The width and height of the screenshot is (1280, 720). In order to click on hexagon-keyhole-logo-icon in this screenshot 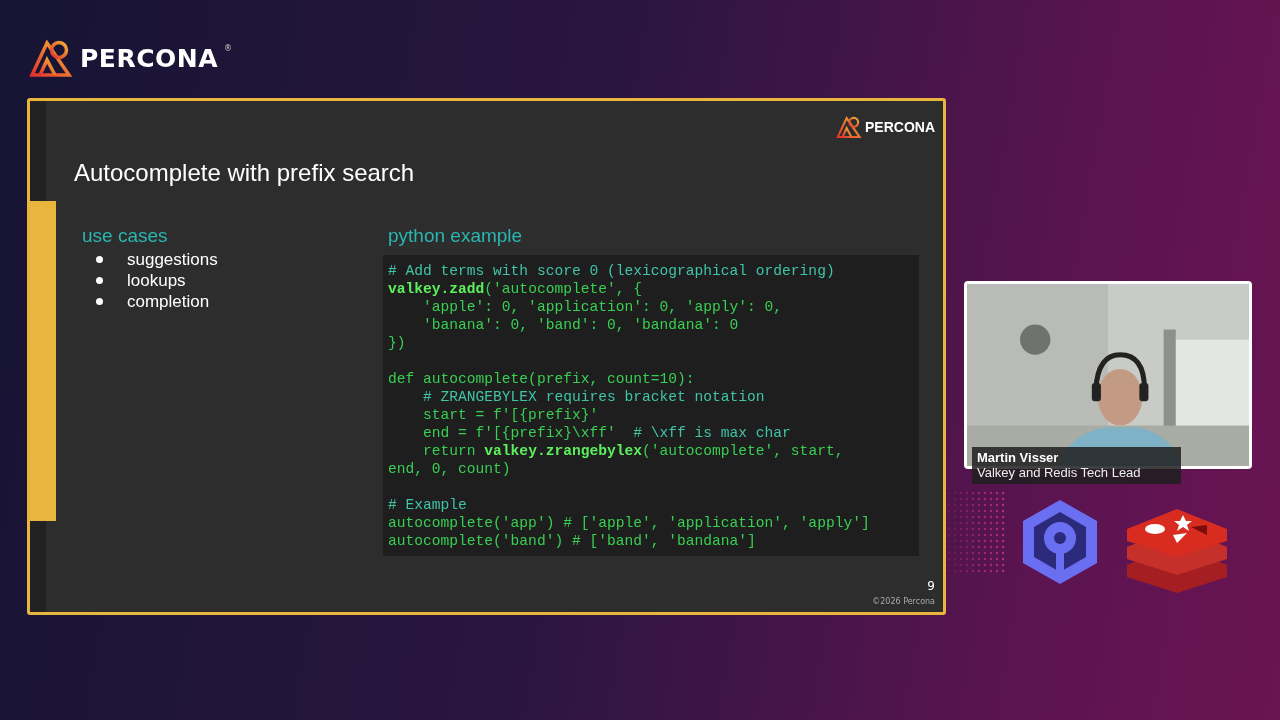, I will do `click(1060, 542)`.